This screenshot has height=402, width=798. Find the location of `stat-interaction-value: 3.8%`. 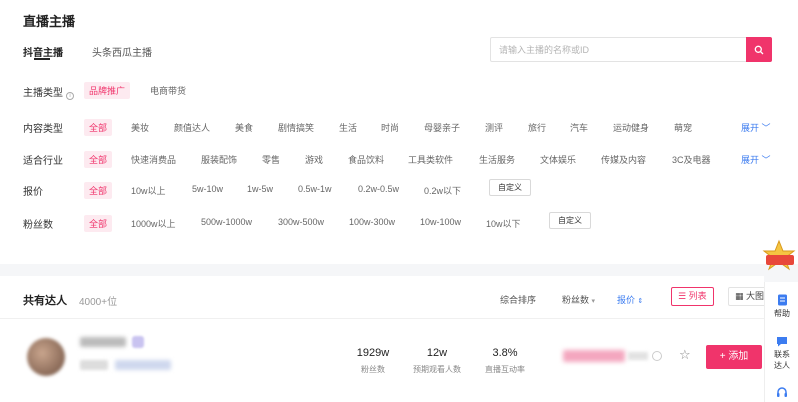

stat-interaction-value: 3.8% is located at coordinates (505, 353).